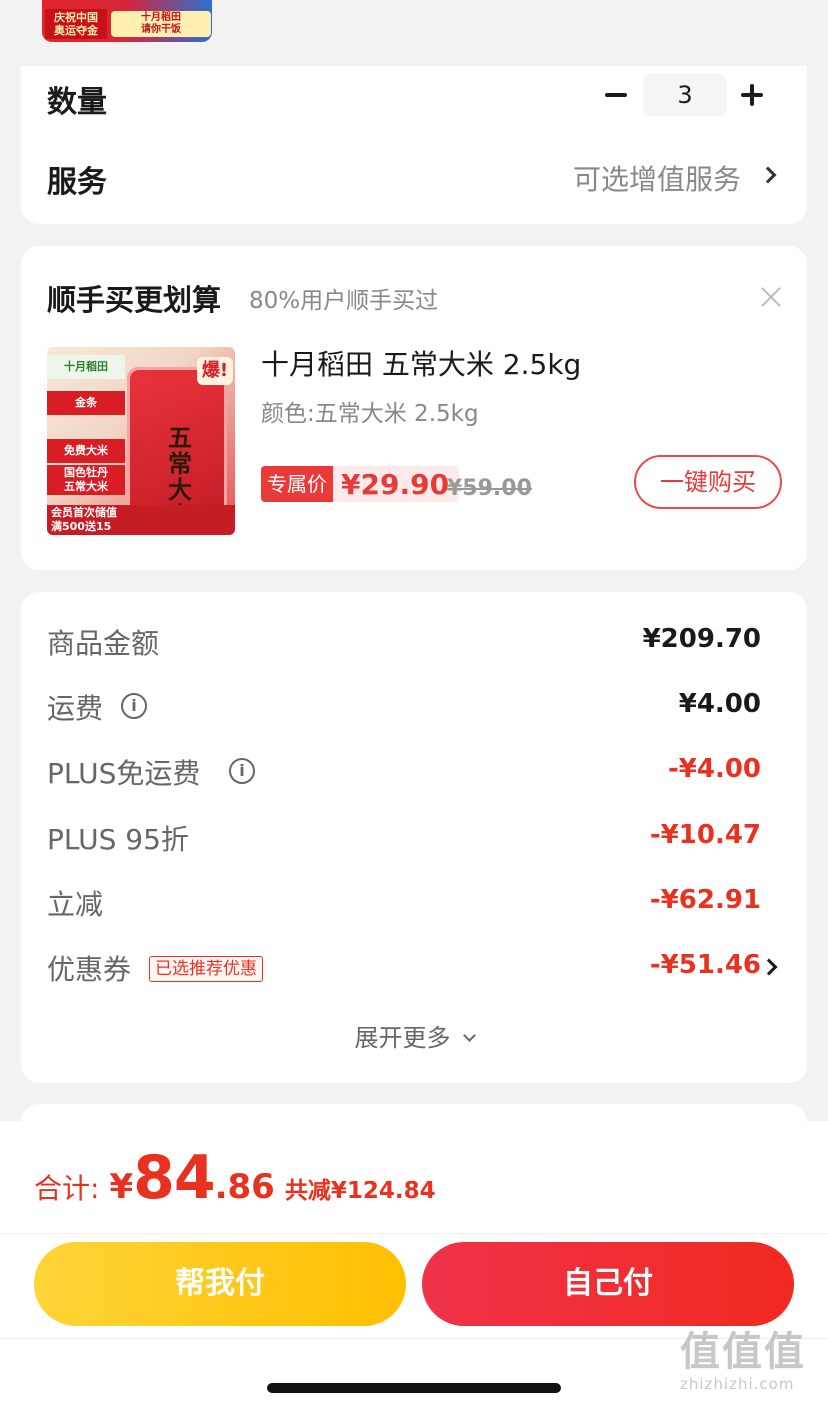  I want to click on price-row-value: -¥10.47, so click(705, 835).